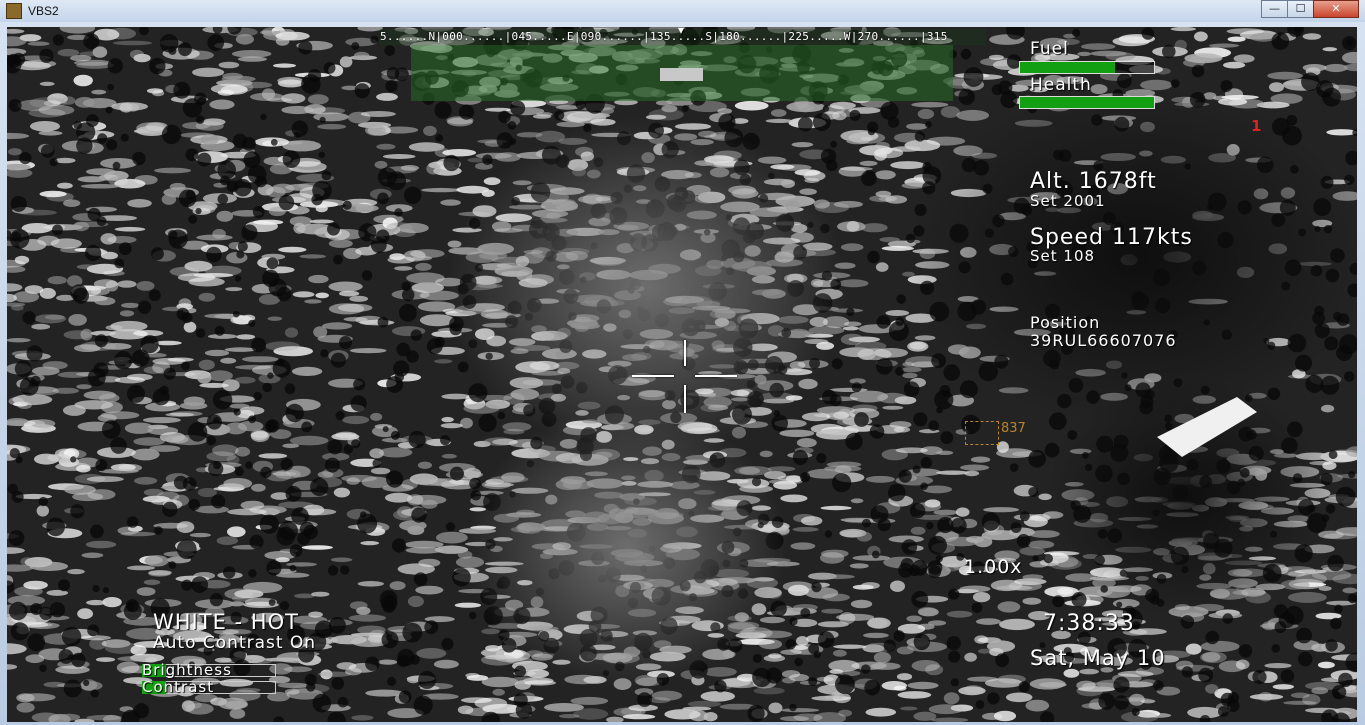 The height and width of the screenshot is (725, 1365). Describe the element at coordinates (187, 670) in the screenshot. I see `brightness-label: Brightness` at that location.